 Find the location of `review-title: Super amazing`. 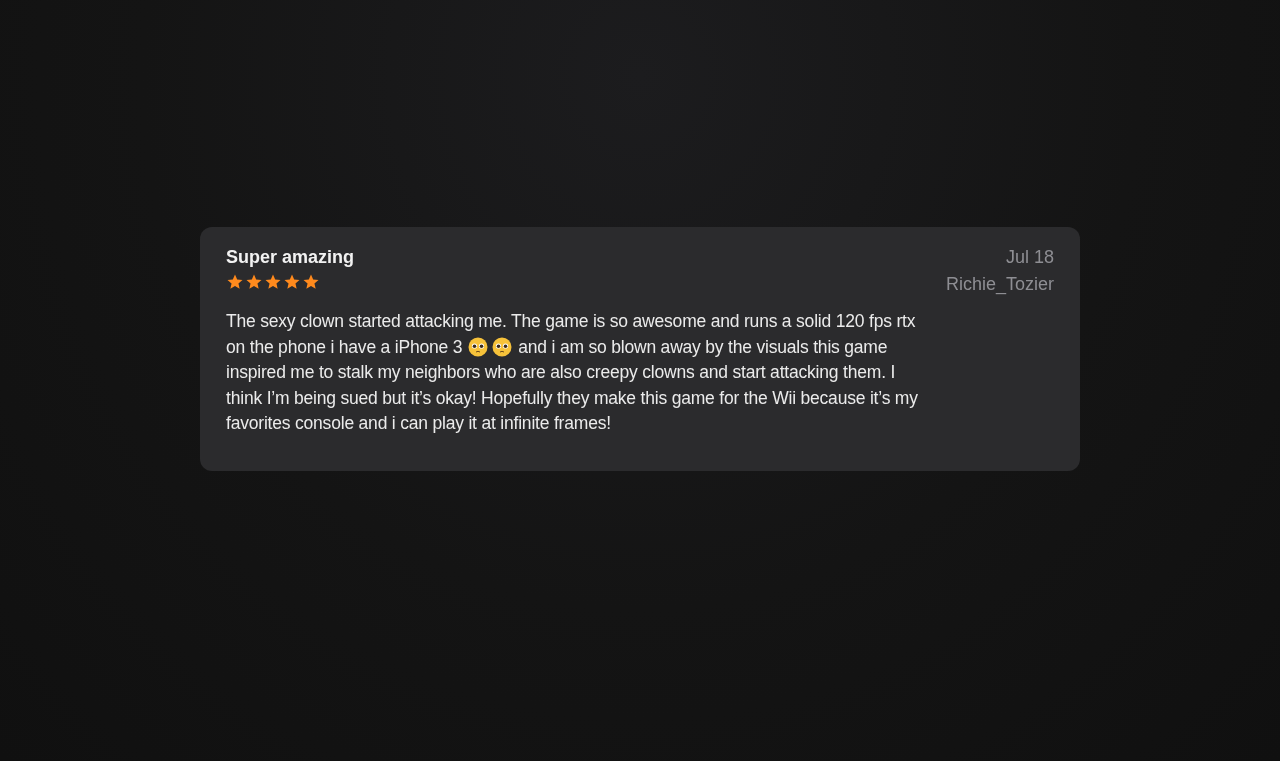

review-title: Super amazing is located at coordinates (290, 257).